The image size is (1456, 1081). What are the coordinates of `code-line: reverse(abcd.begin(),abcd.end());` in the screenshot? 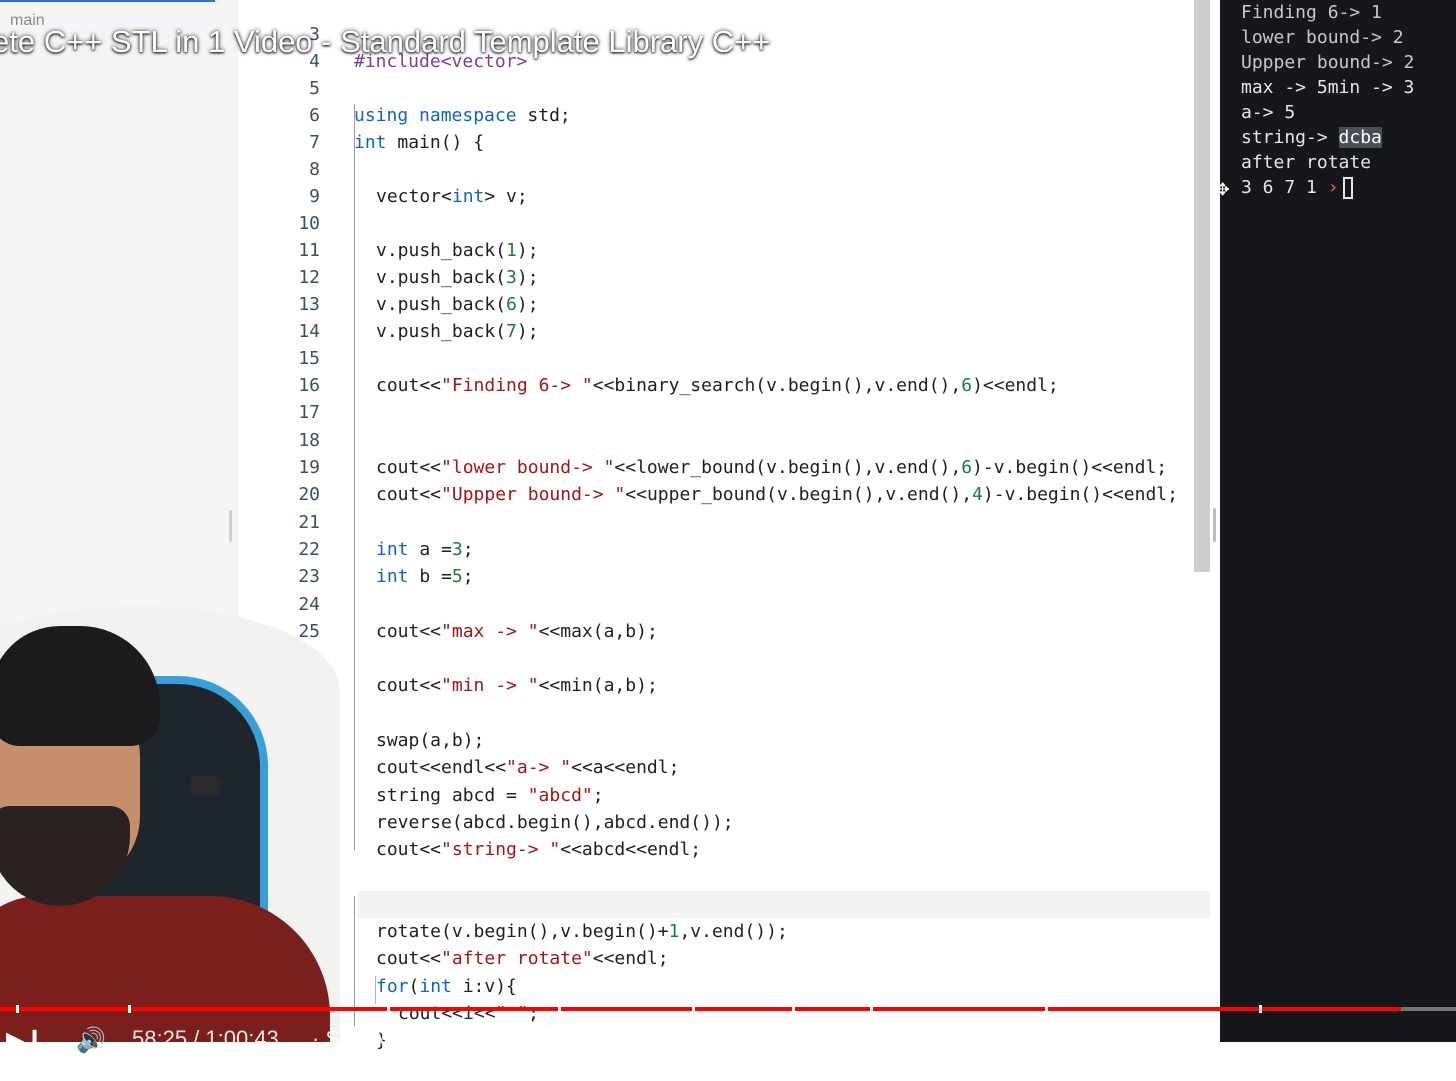 It's located at (724, 807).